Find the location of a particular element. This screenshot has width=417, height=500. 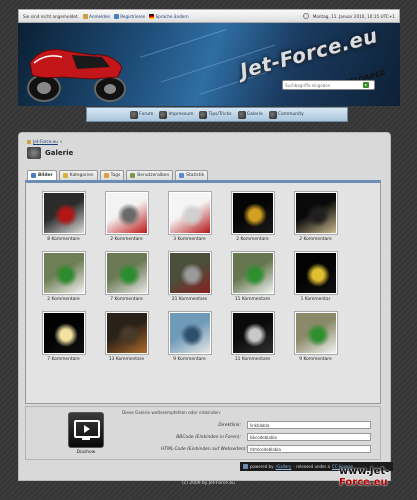

html-code-field is located at coordinates (309, 449).